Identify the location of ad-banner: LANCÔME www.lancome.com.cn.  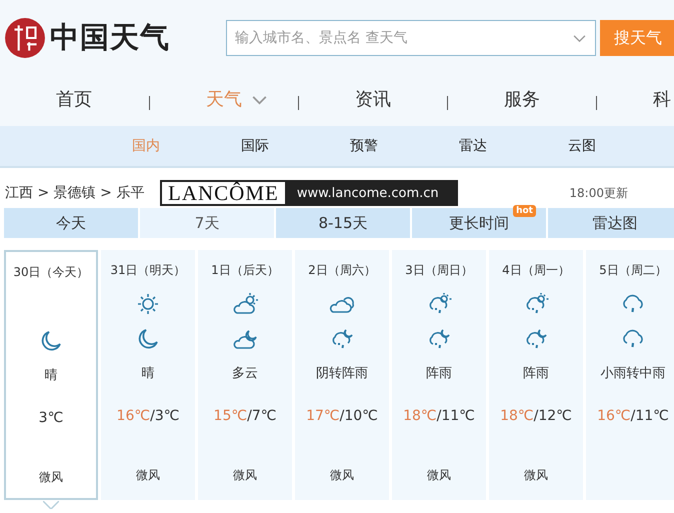
(309, 193).